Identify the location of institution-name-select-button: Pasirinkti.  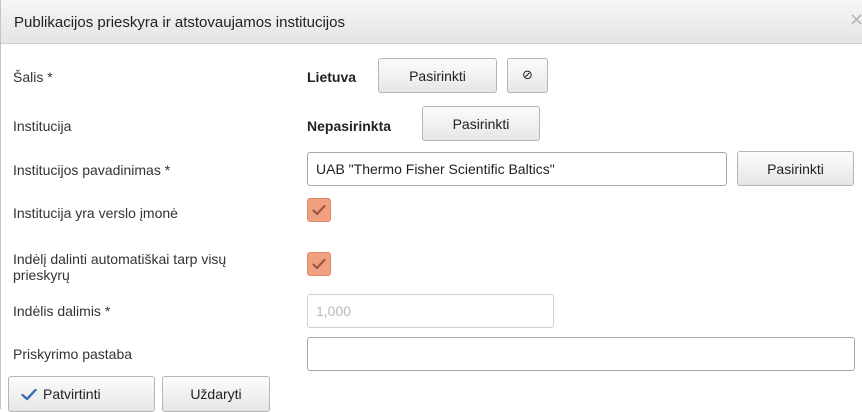
(795, 168).